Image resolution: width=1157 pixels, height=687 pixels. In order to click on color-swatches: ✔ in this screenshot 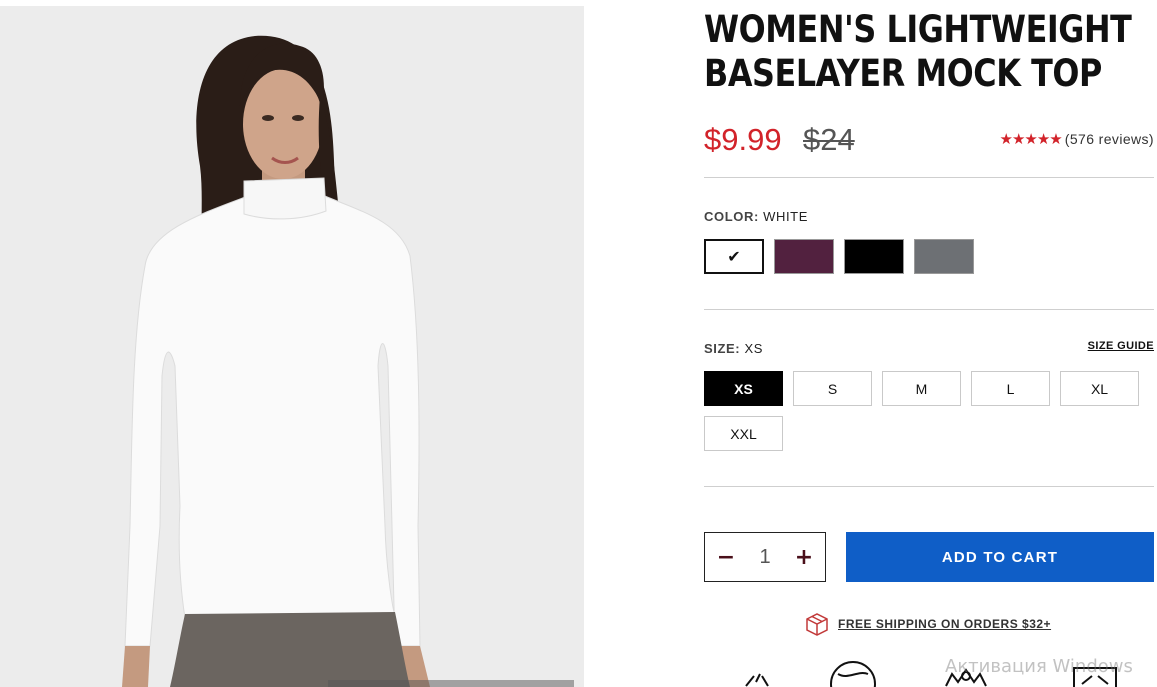, I will do `click(839, 256)`.